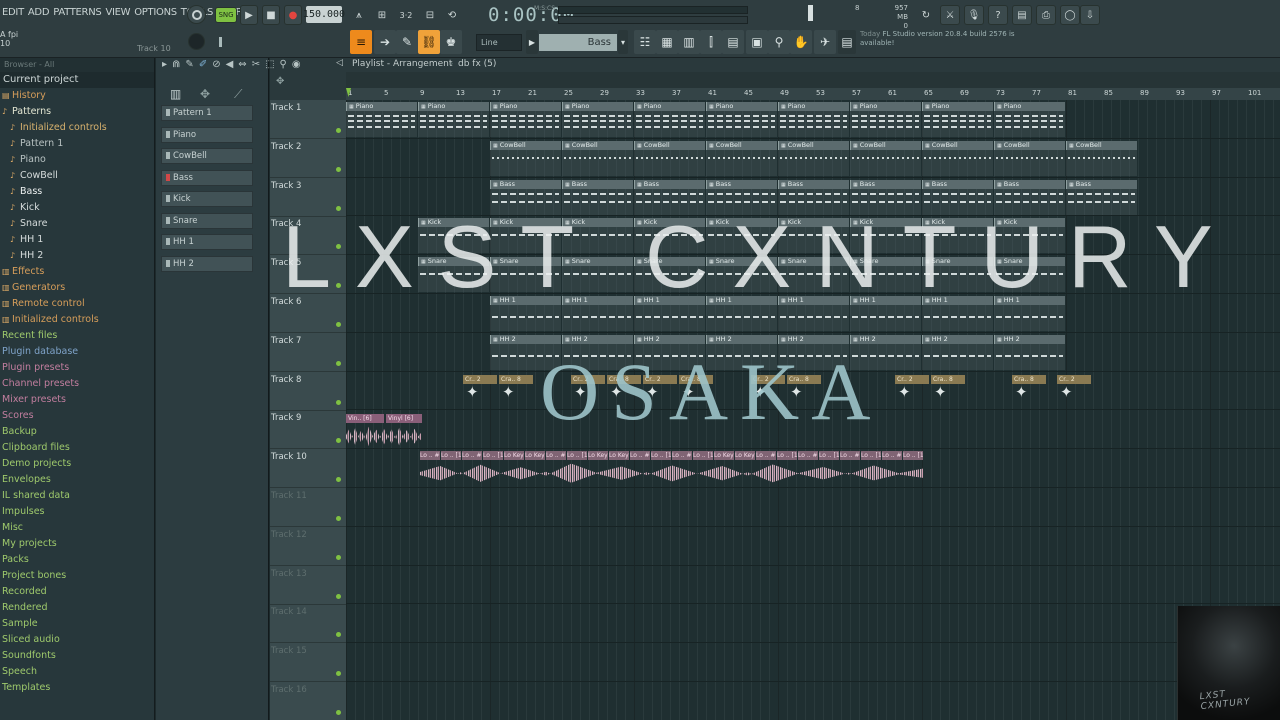 Image resolution: width=1280 pixels, height=720 pixels. Describe the element at coordinates (77, 384) in the screenshot. I see `browser-item: Channel presets` at that location.